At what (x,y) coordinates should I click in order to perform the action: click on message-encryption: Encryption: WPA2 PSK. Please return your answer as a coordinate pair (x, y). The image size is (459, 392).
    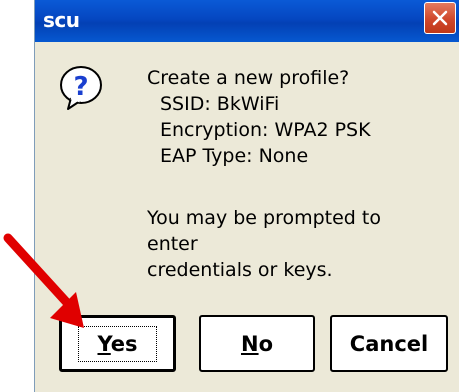
    Looking at the image, I should click on (265, 130).